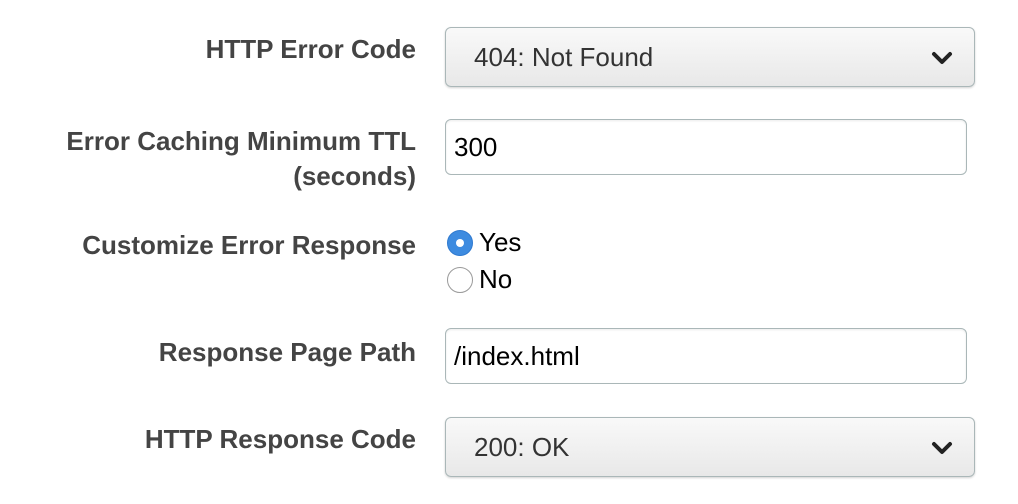 The height and width of the screenshot is (504, 1018). What do you see at coordinates (710, 447) in the screenshot?
I see `http-response-code-select: 200: OK` at bounding box center [710, 447].